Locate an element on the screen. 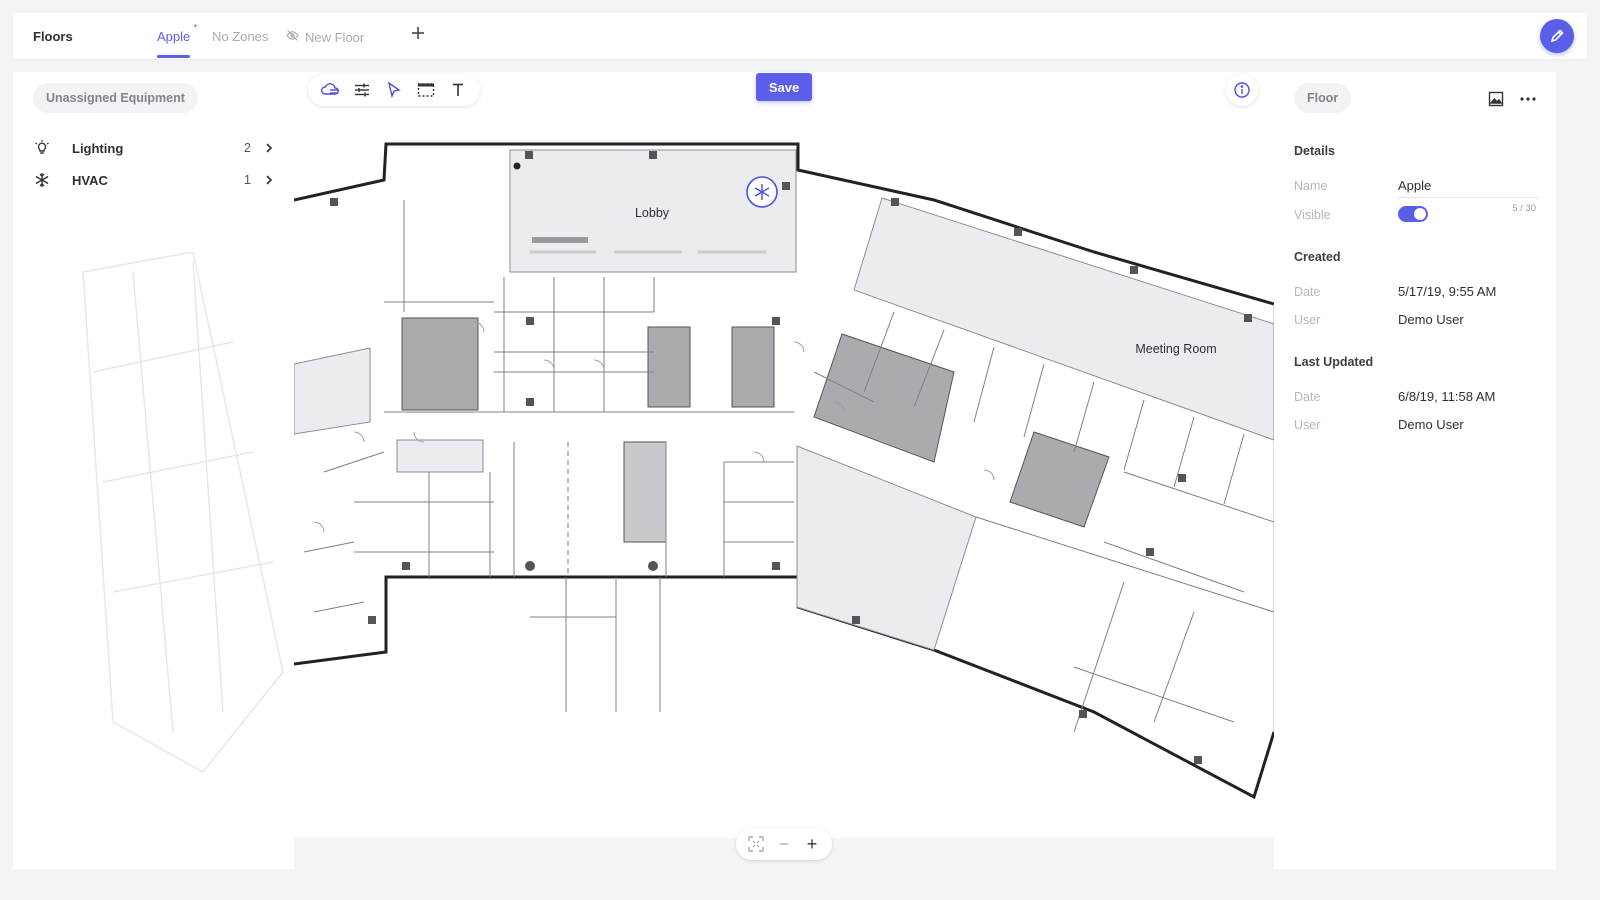  zoom-in-button: + is located at coordinates (812, 844).